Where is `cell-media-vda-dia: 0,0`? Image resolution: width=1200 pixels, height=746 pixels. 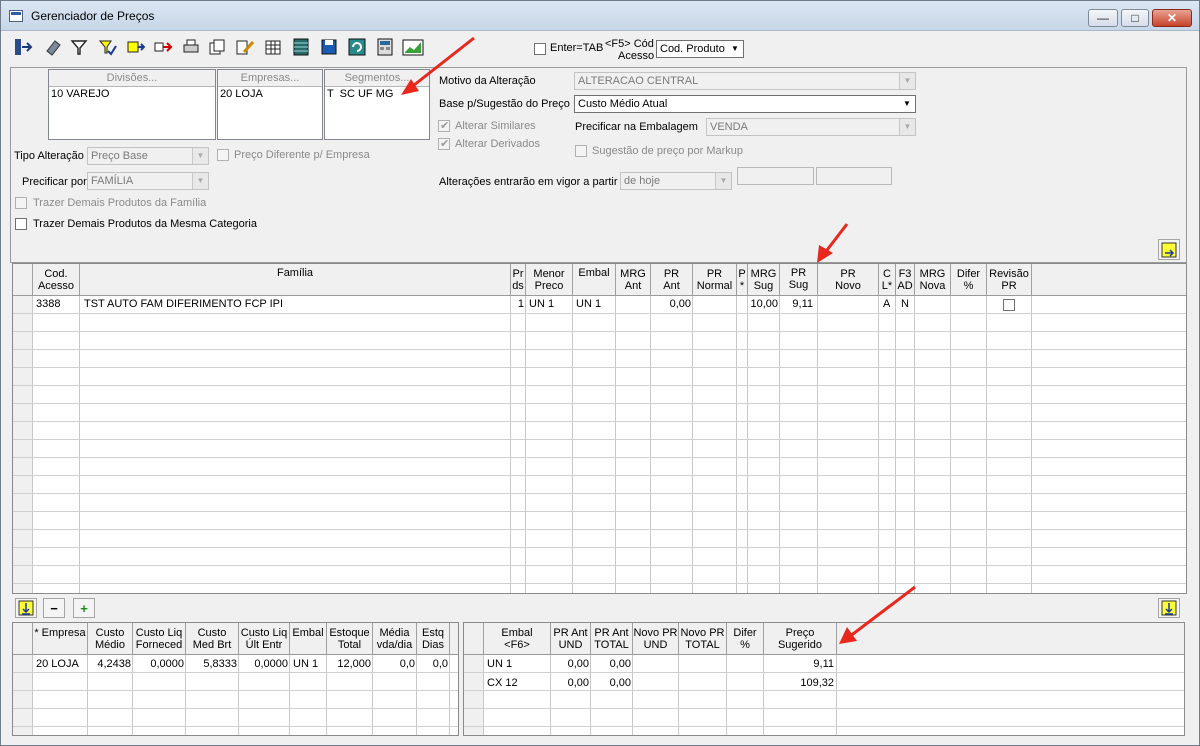
cell-media-vda-dia: 0,0 is located at coordinates (394, 664).